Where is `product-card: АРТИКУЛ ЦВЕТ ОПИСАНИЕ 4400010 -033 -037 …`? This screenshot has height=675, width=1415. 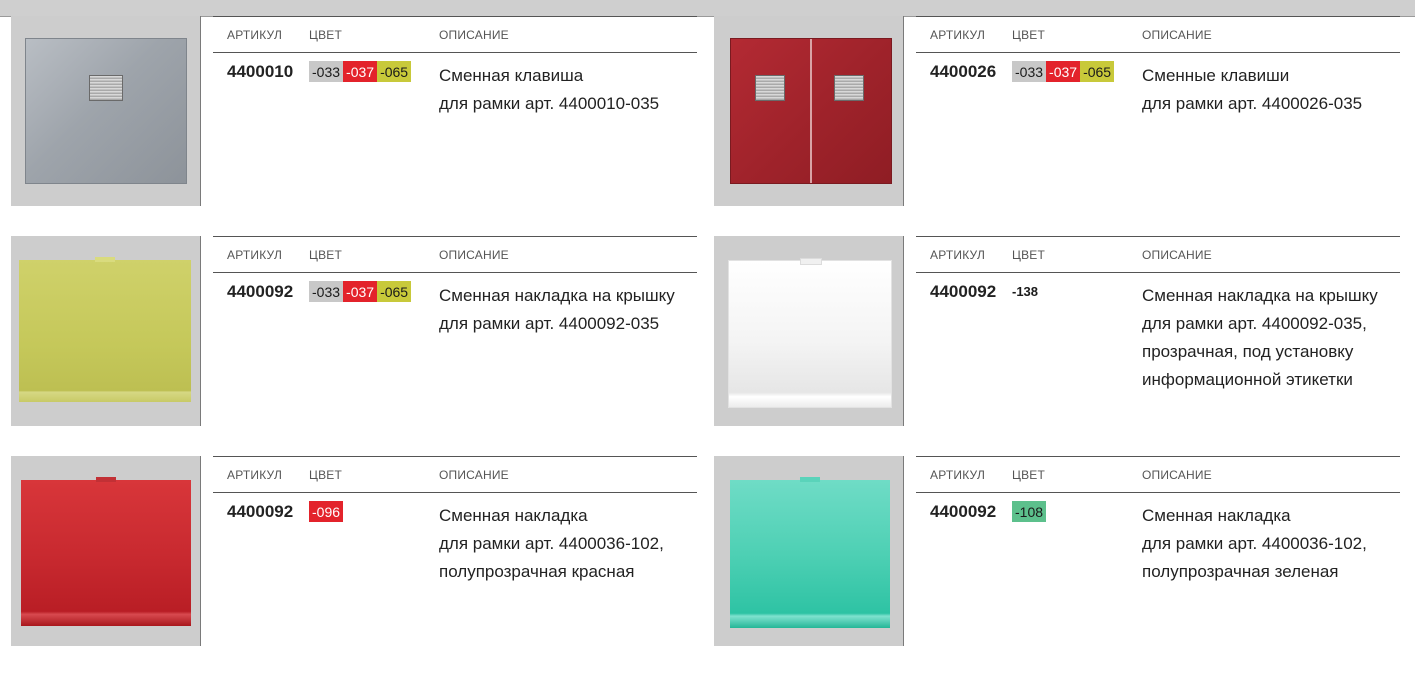
product-card: АРТИКУЛ ЦВЕТ ОПИСАНИЕ 4400010 -033 -037 … is located at coordinates (356, 111).